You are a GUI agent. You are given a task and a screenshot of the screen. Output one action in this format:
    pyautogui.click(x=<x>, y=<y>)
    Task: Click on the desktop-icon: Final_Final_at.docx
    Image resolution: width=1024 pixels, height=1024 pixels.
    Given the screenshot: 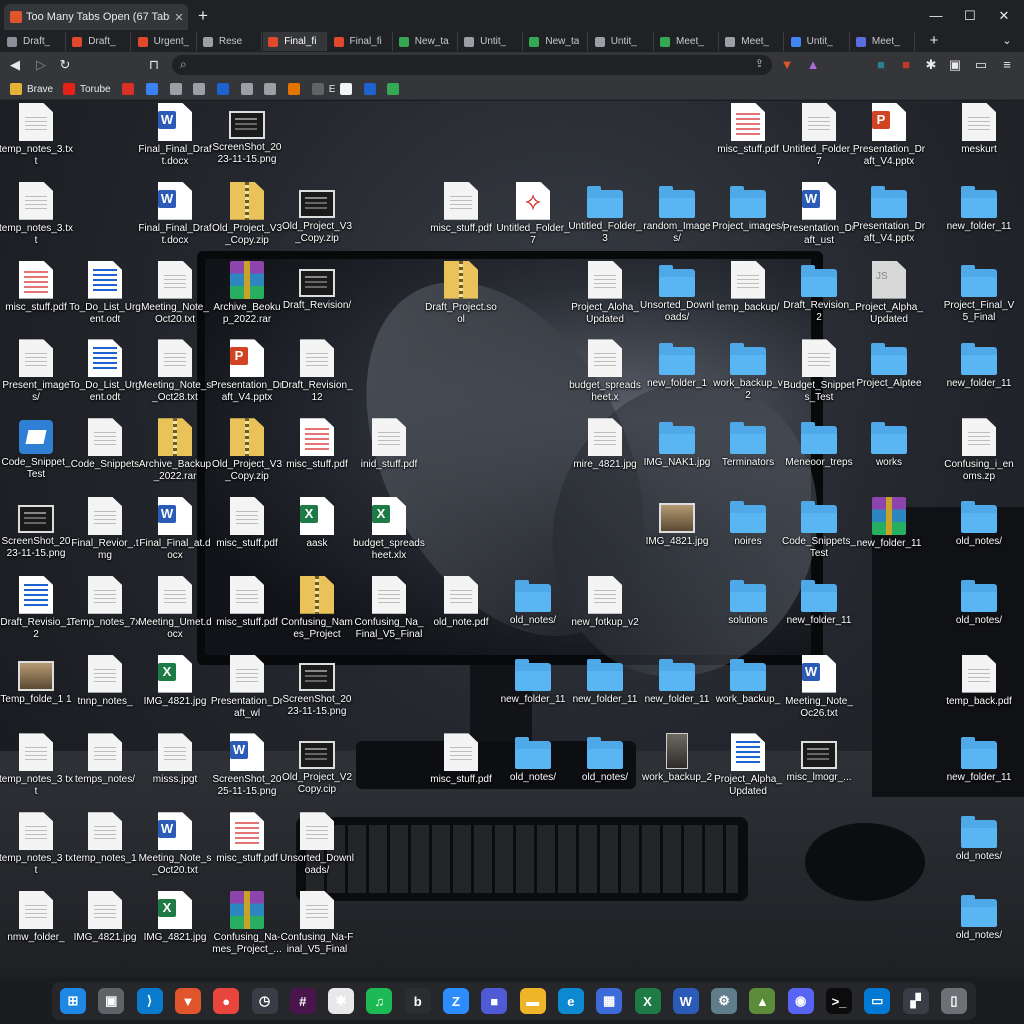 What is the action you would take?
    pyautogui.click(x=175, y=535)
    